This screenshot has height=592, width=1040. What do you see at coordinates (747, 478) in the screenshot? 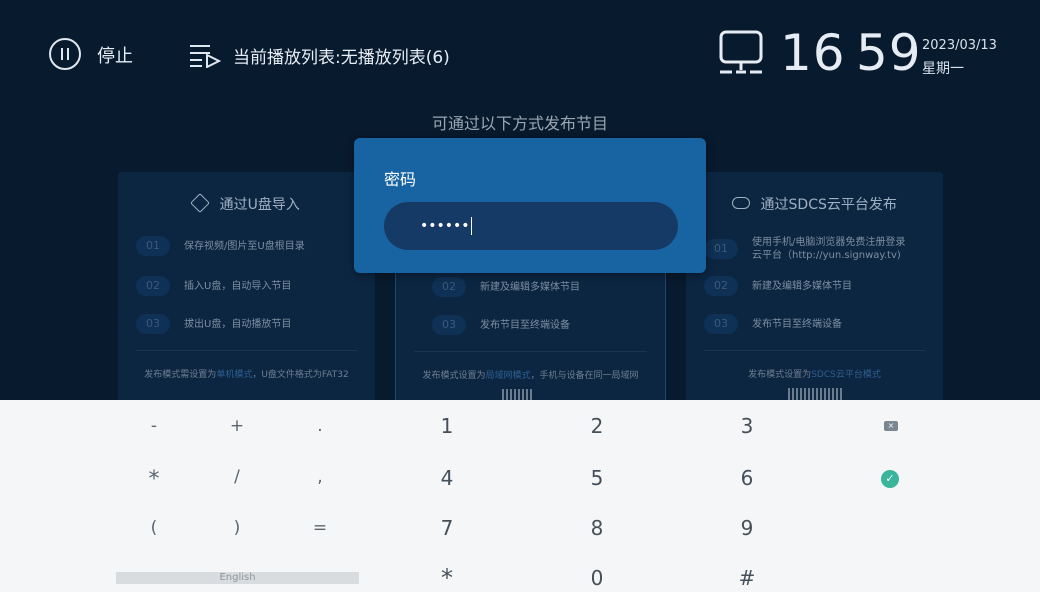
I see `key-6: 6` at bounding box center [747, 478].